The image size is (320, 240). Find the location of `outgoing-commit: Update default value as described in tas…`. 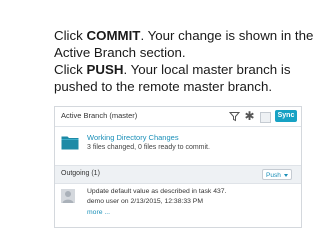

outgoing-commit: Update default value as described in tas… is located at coordinates (178, 205).